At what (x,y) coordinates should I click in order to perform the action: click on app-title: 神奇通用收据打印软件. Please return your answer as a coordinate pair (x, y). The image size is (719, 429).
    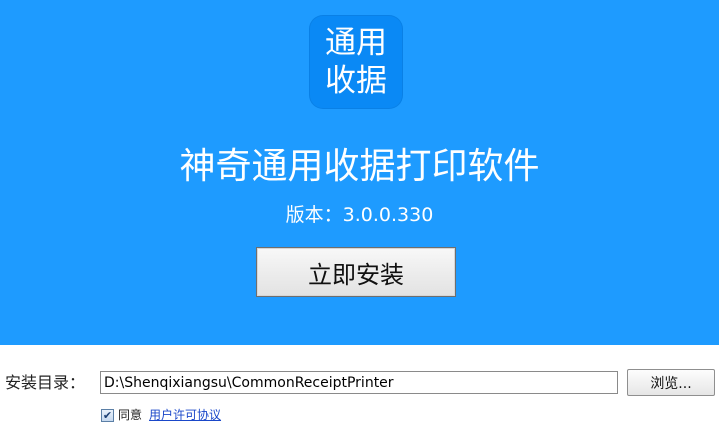
    Looking at the image, I should click on (359, 166).